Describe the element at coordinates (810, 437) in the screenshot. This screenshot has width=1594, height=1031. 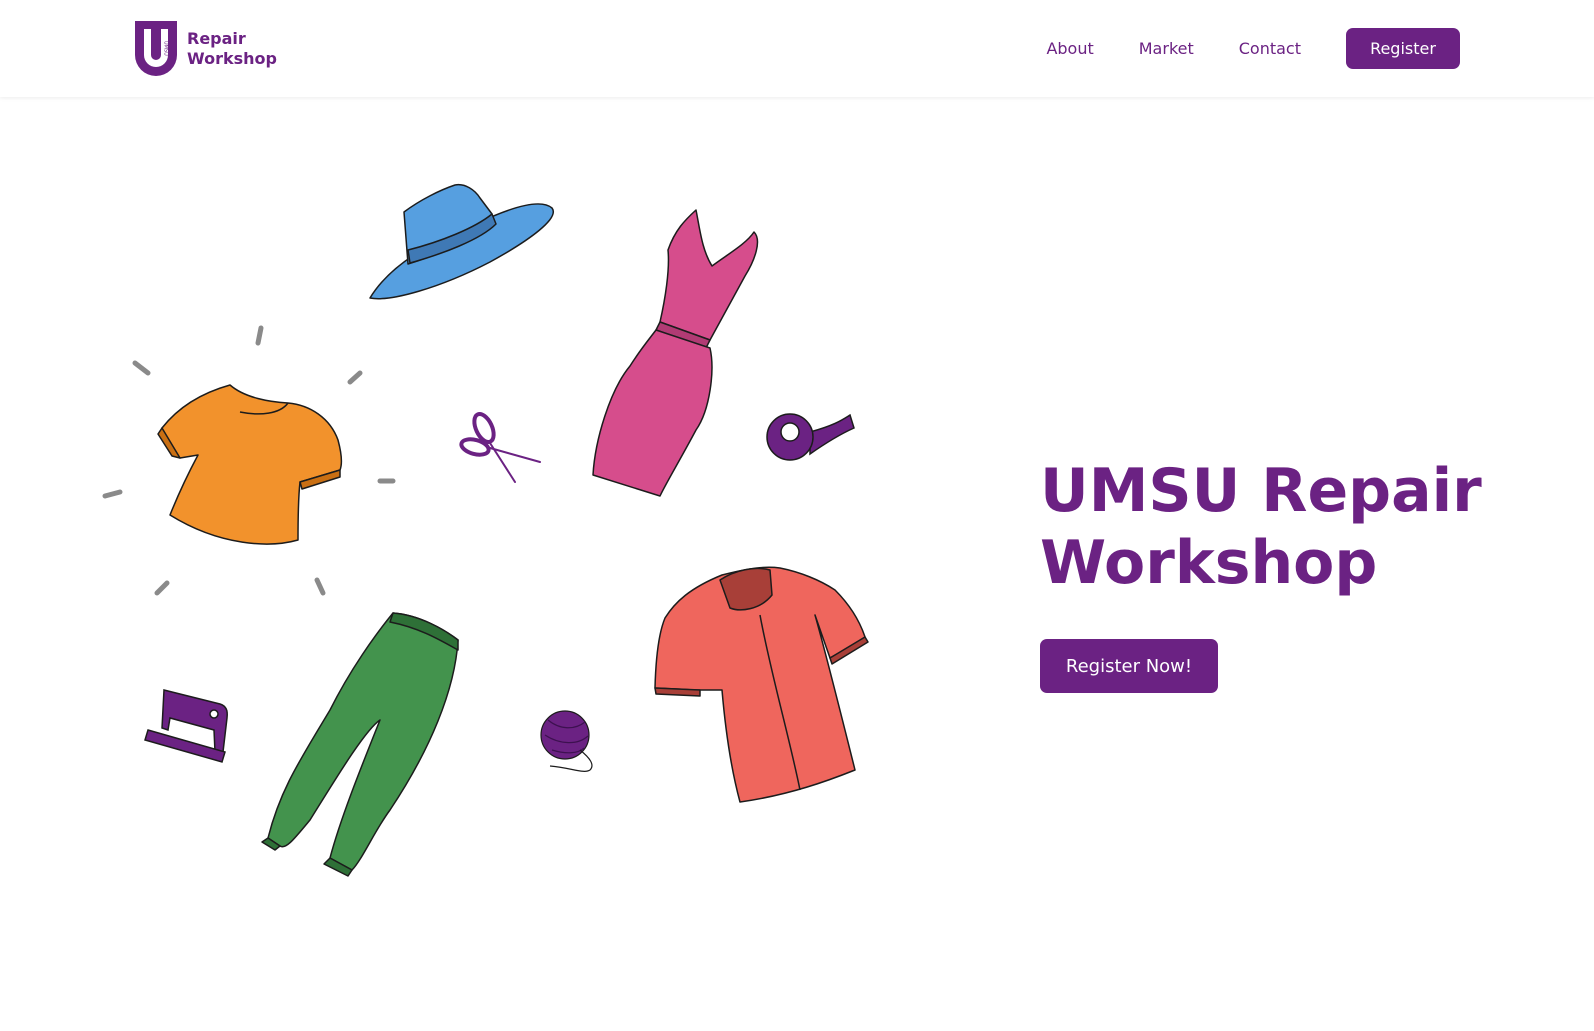
I see `measuring-tape-icon` at that location.